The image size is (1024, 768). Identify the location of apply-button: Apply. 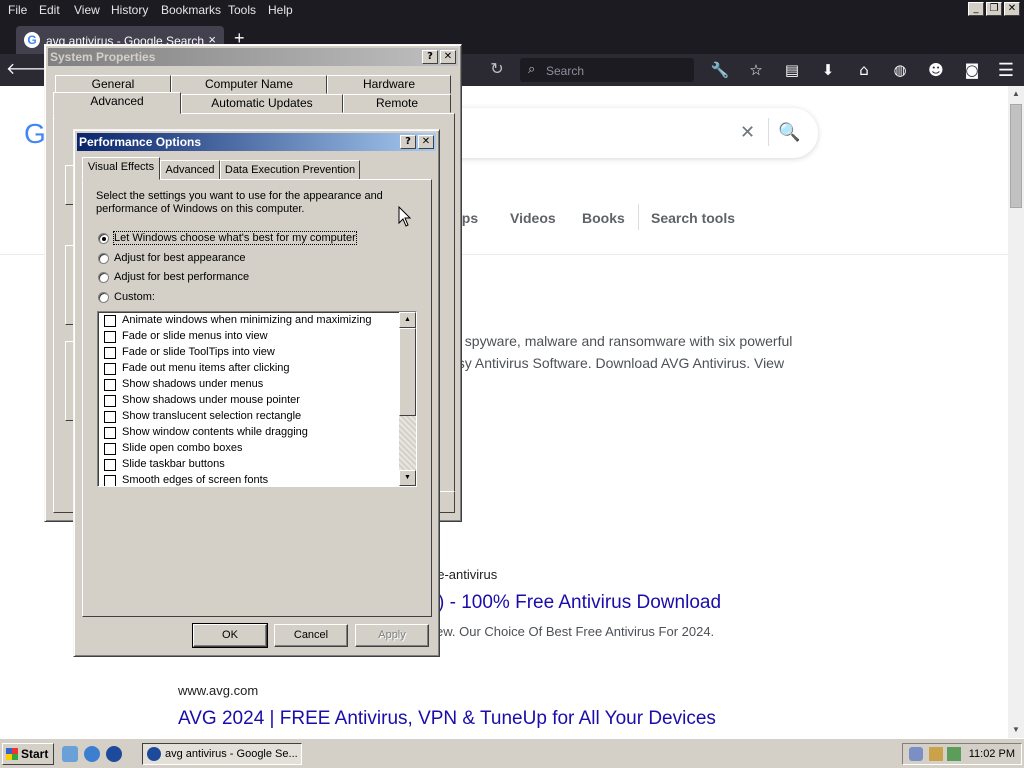
(392, 635).